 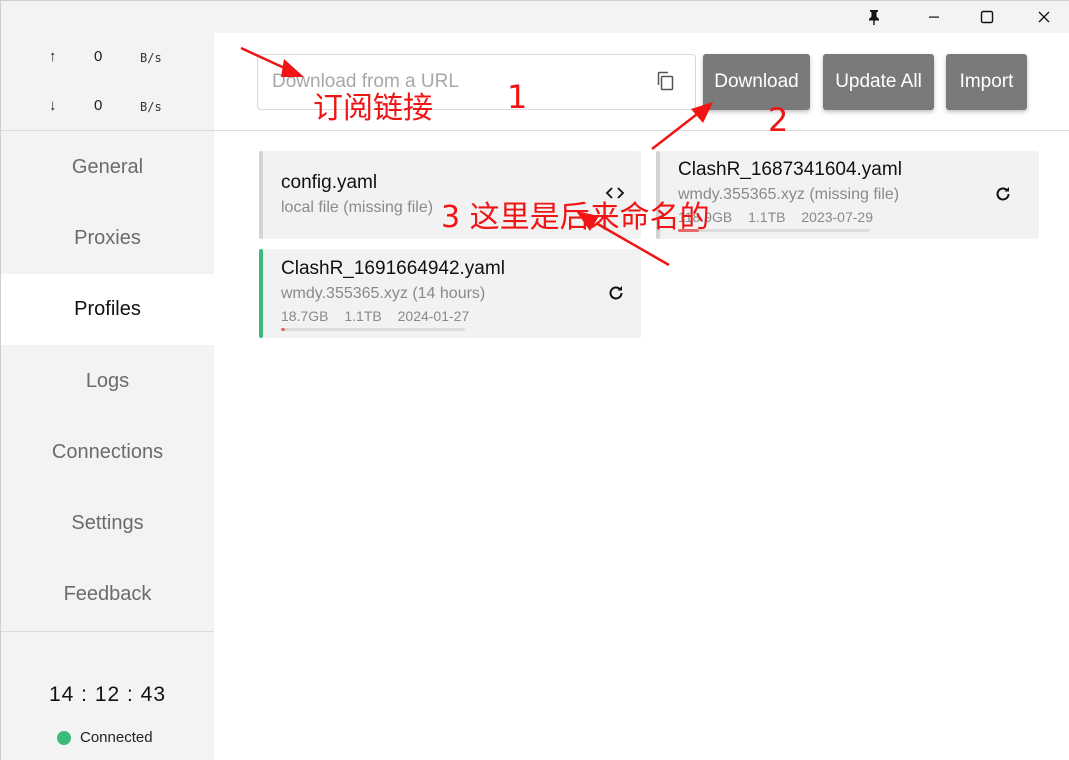 What do you see at coordinates (575, 217) in the screenshot?
I see `annotation-step-3: 3 这里是后来命名的` at bounding box center [575, 217].